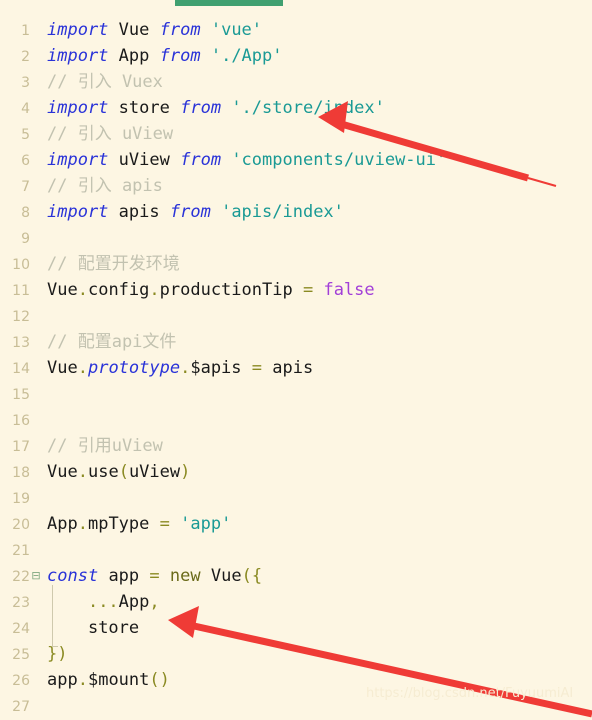 The image size is (592, 720). I want to click on token-ident: mpType, so click(118, 524).